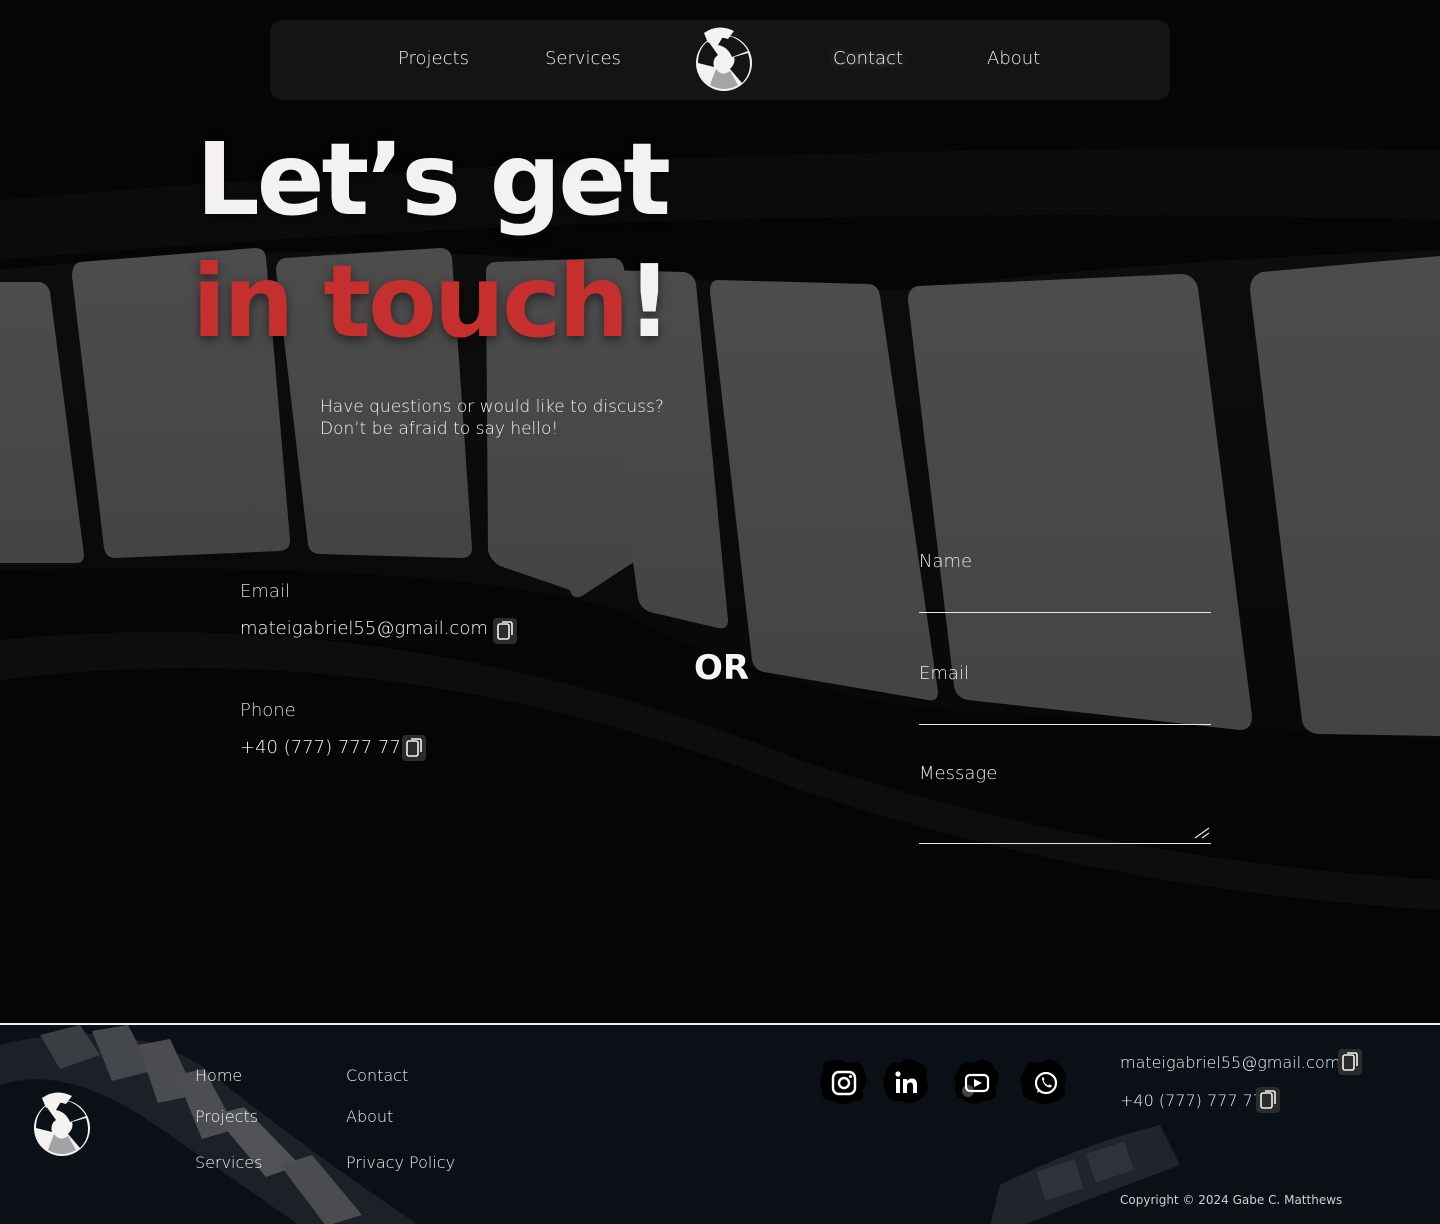 This screenshot has width=1440, height=1224. I want to click on hero-title-line1: Let’s get, so click(433, 179).